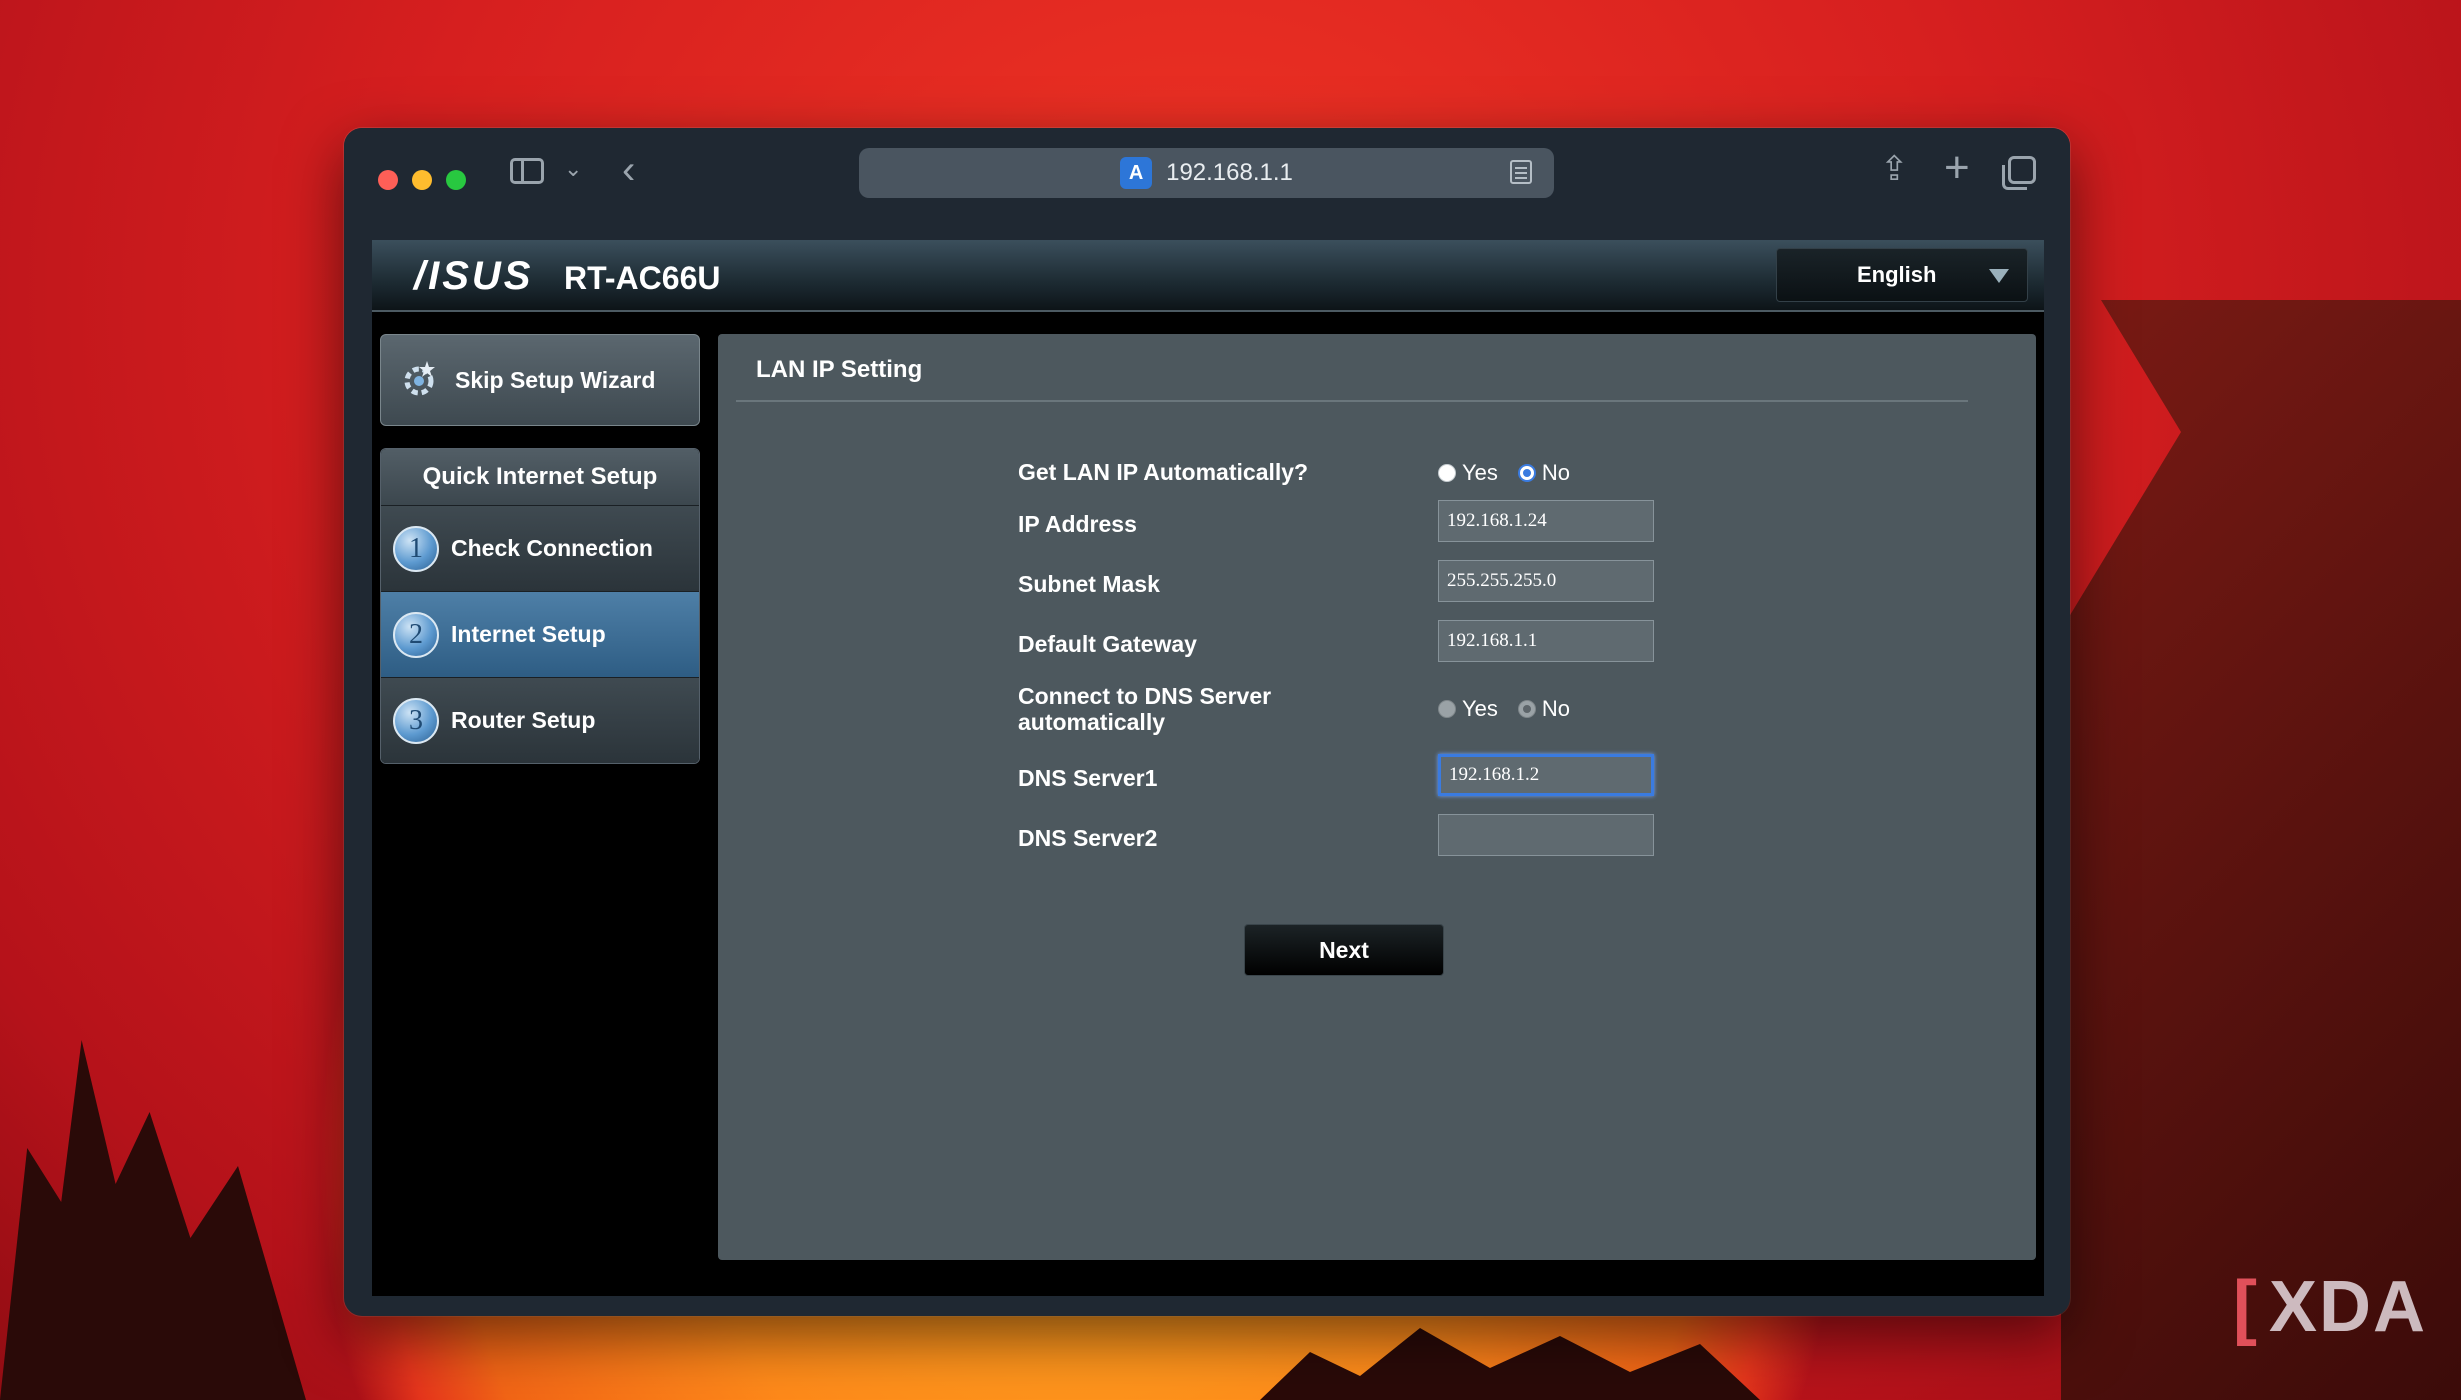 Image resolution: width=2461 pixels, height=1400 pixels. What do you see at coordinates (552, 548) in the screenshot?
I see `step-label: Check Connection` at bounding box center [552, 548].